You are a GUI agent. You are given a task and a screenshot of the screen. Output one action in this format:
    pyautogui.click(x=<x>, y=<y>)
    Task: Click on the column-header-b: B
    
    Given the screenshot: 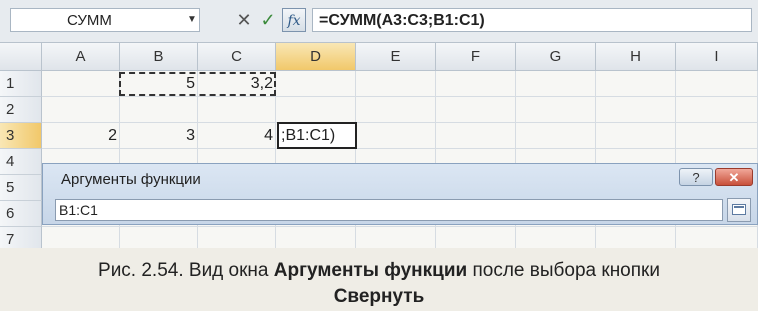 What is the action you would take?
    pyautogui.click(x=159, y=57)
    